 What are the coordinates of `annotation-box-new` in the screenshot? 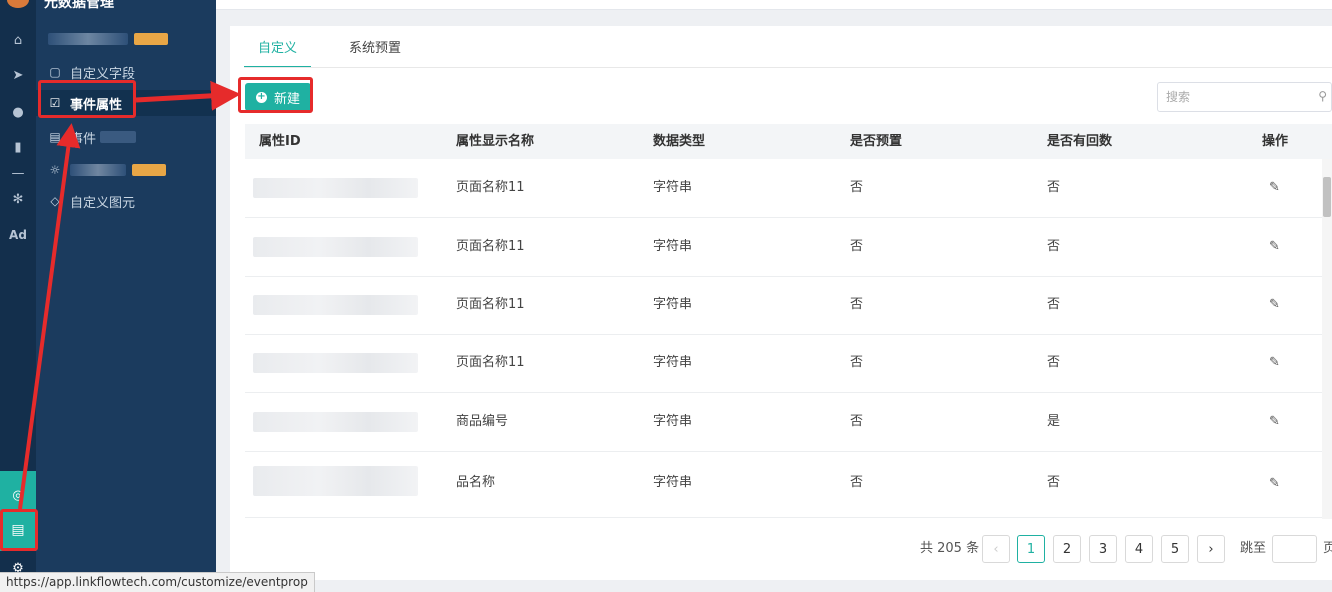 It's located at (275, 95).